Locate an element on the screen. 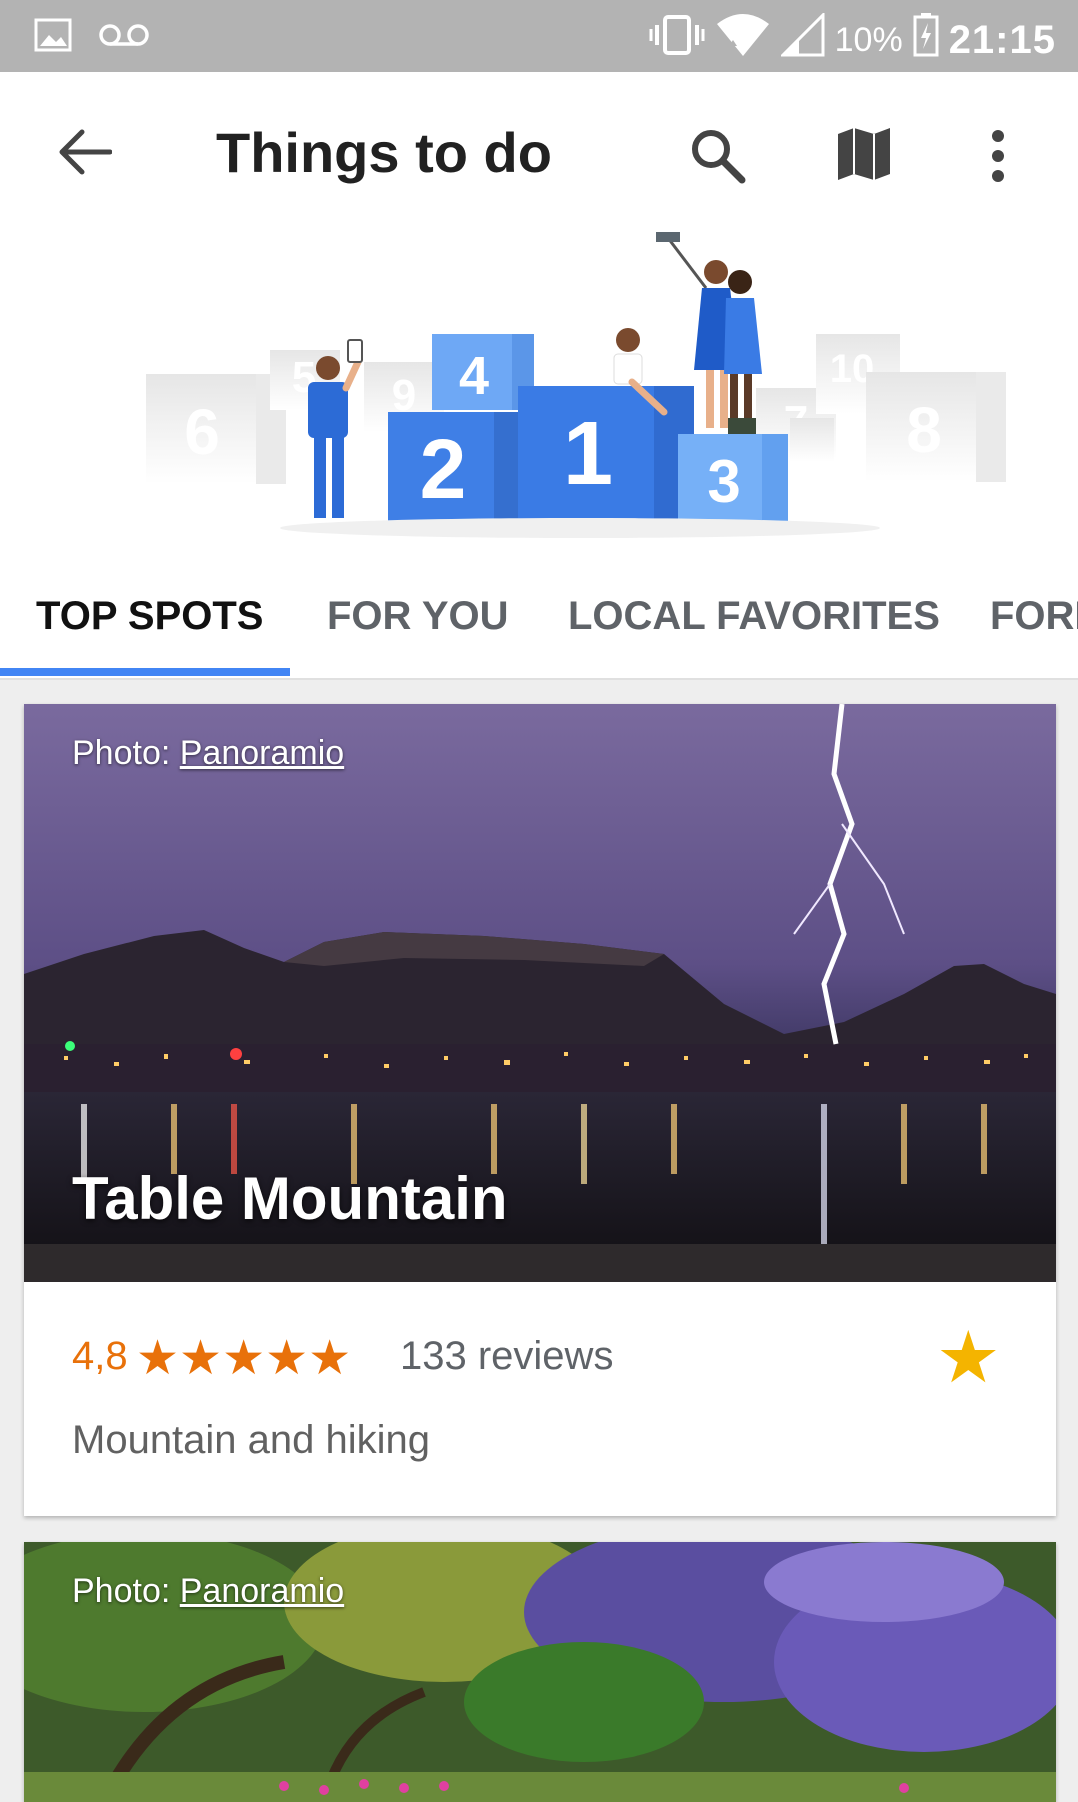  more-vert-icon is located at coordinates (998, 156).